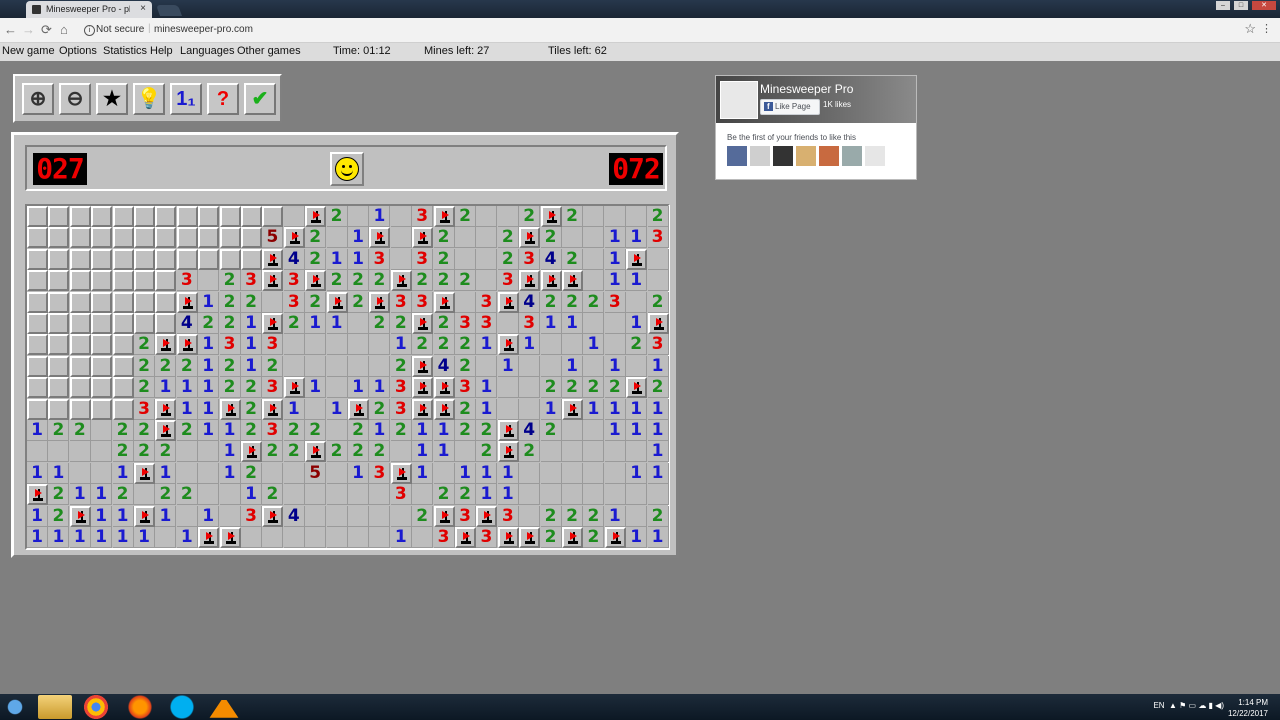  Describe the element at coordinates (15, 707) in the screenshot. I see `windows-start-icon` at that location.